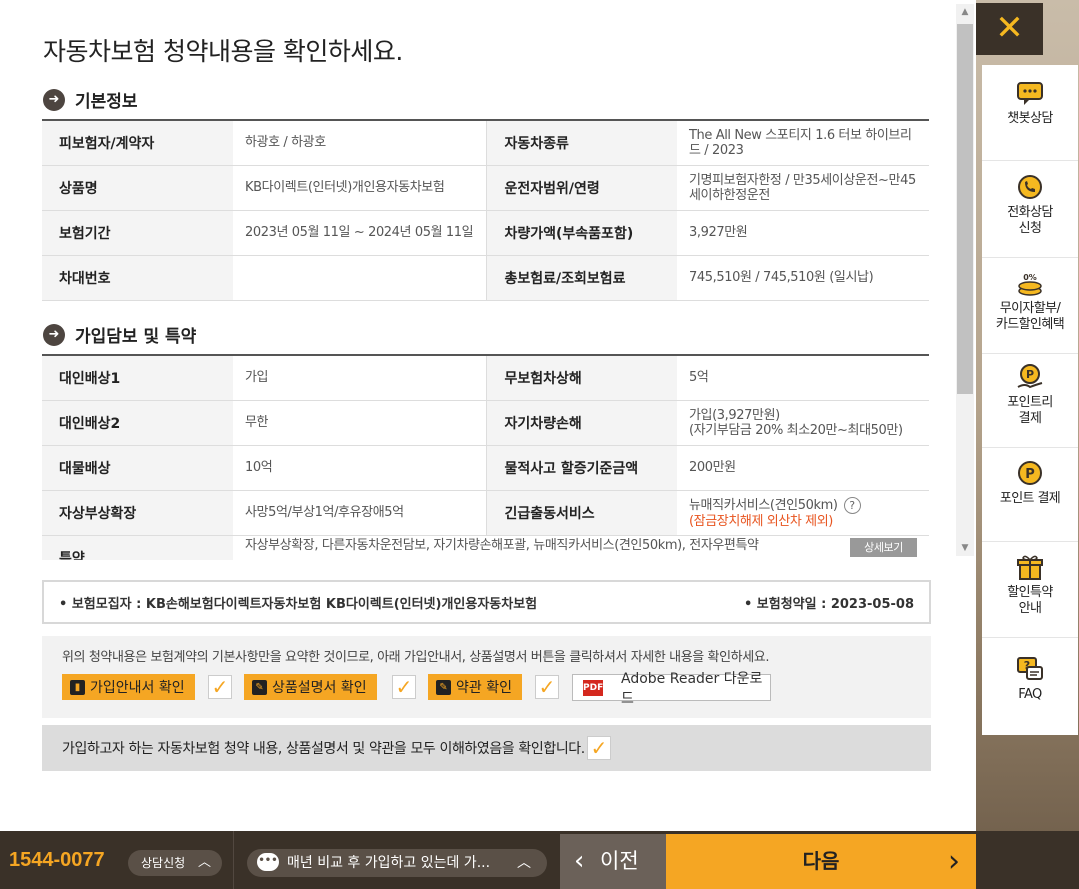 This screenshot has height=889, width=1079. Describe the element at coordinates (803, 513) in the screenshot. I see `table-value: 뉴매직카서비스(견인50km)? (잠금장치해제 외산차 제외)` at that location.